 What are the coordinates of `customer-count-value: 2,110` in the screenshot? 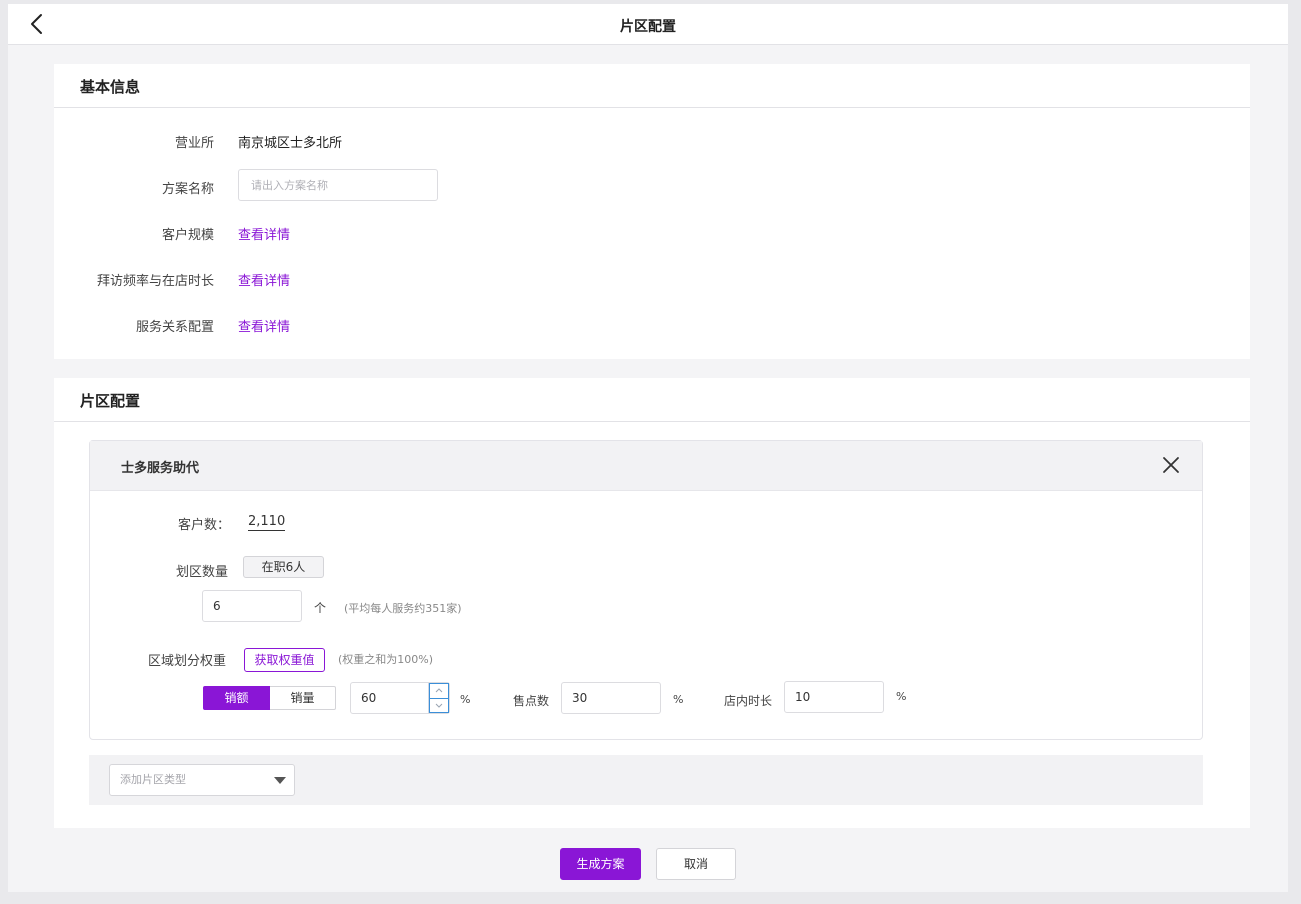 It's located at (267, 522).